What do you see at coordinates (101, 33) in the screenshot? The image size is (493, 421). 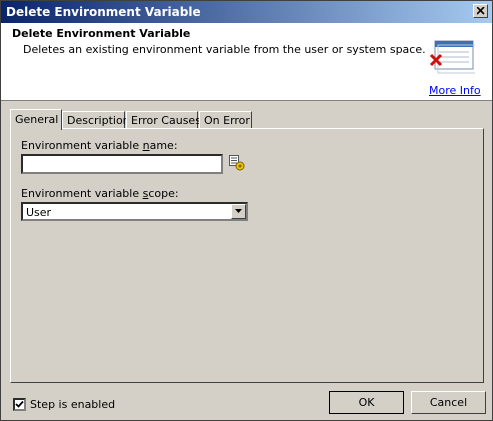 I see `header-title: Delete Environment Variable` at bounding box center [101, 33].